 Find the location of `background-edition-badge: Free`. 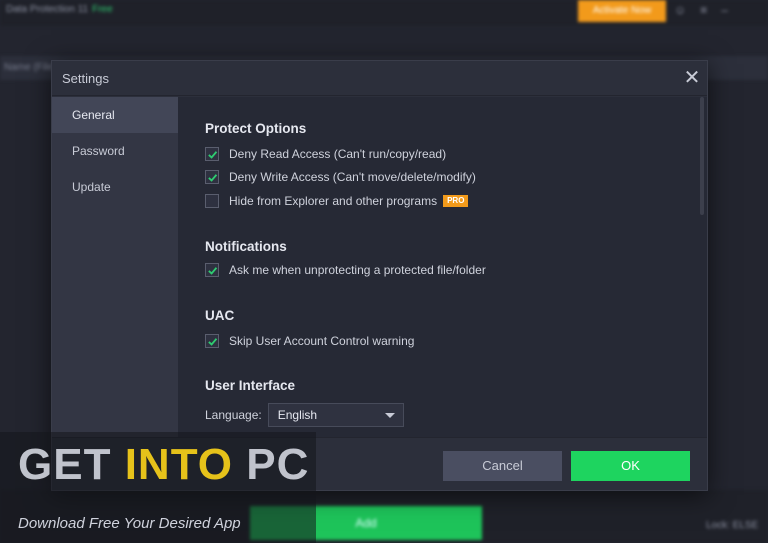

background-edition-badge: Free is located at coordinates (102, 9).